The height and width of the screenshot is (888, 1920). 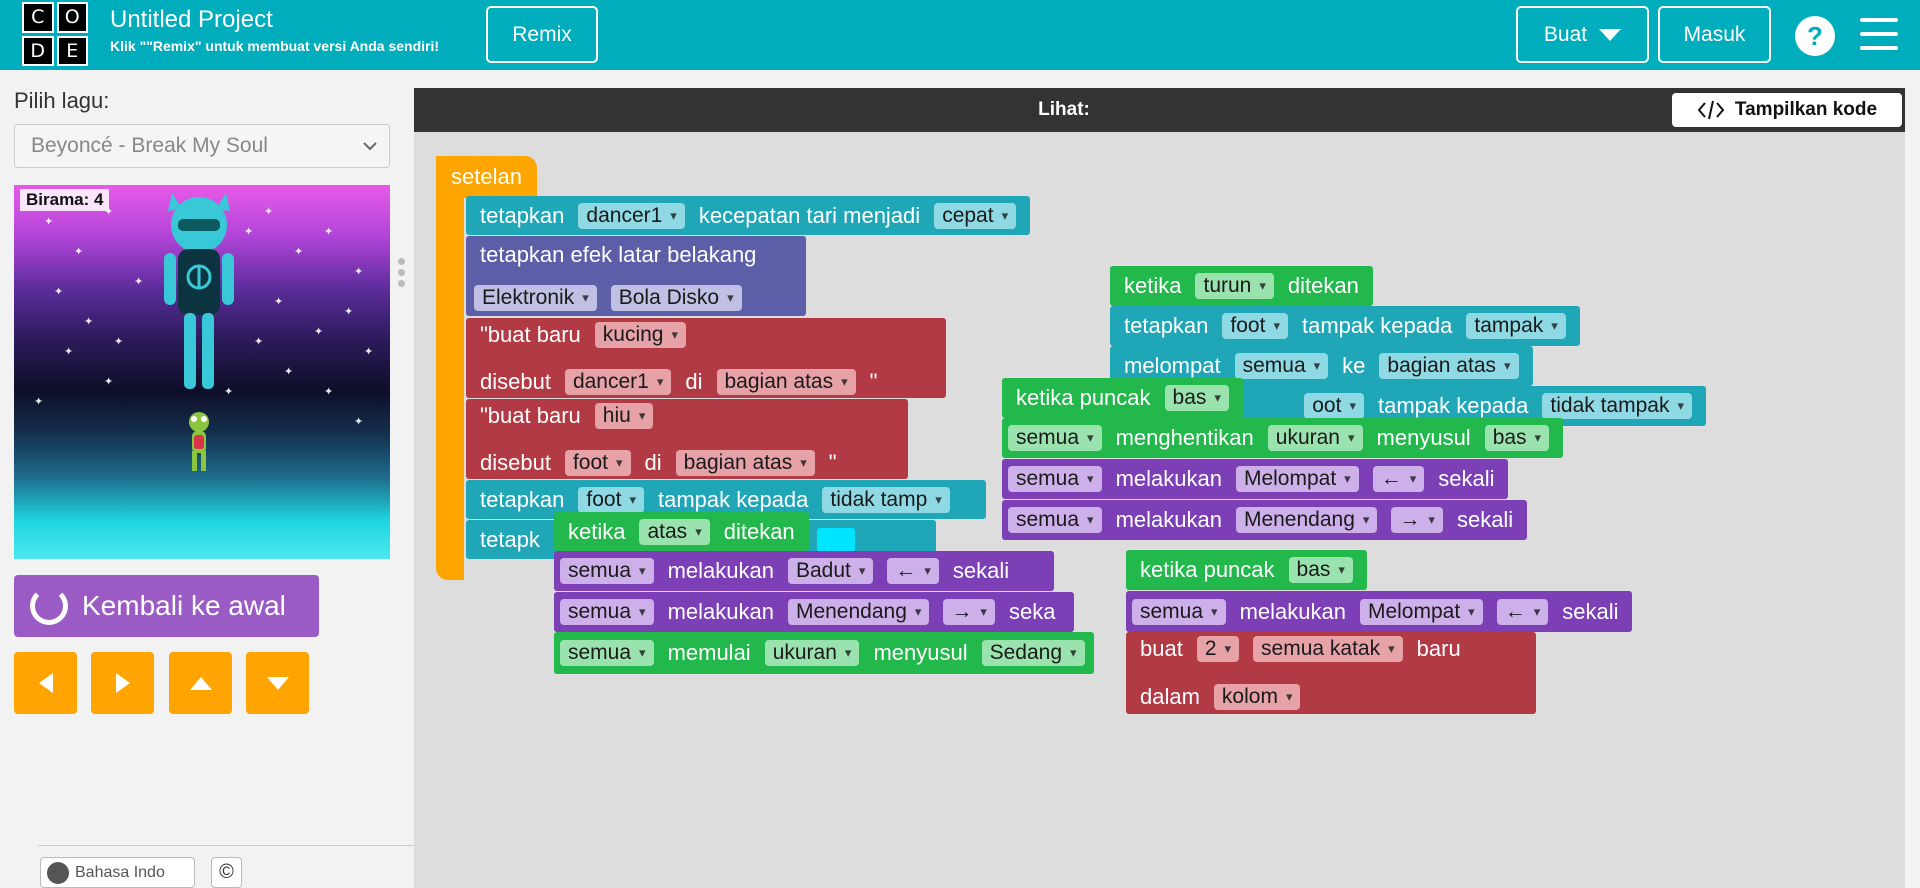 I want to click on do-move-block: semua melakukan Menendang → sekali, so click(x=1265, y=520).